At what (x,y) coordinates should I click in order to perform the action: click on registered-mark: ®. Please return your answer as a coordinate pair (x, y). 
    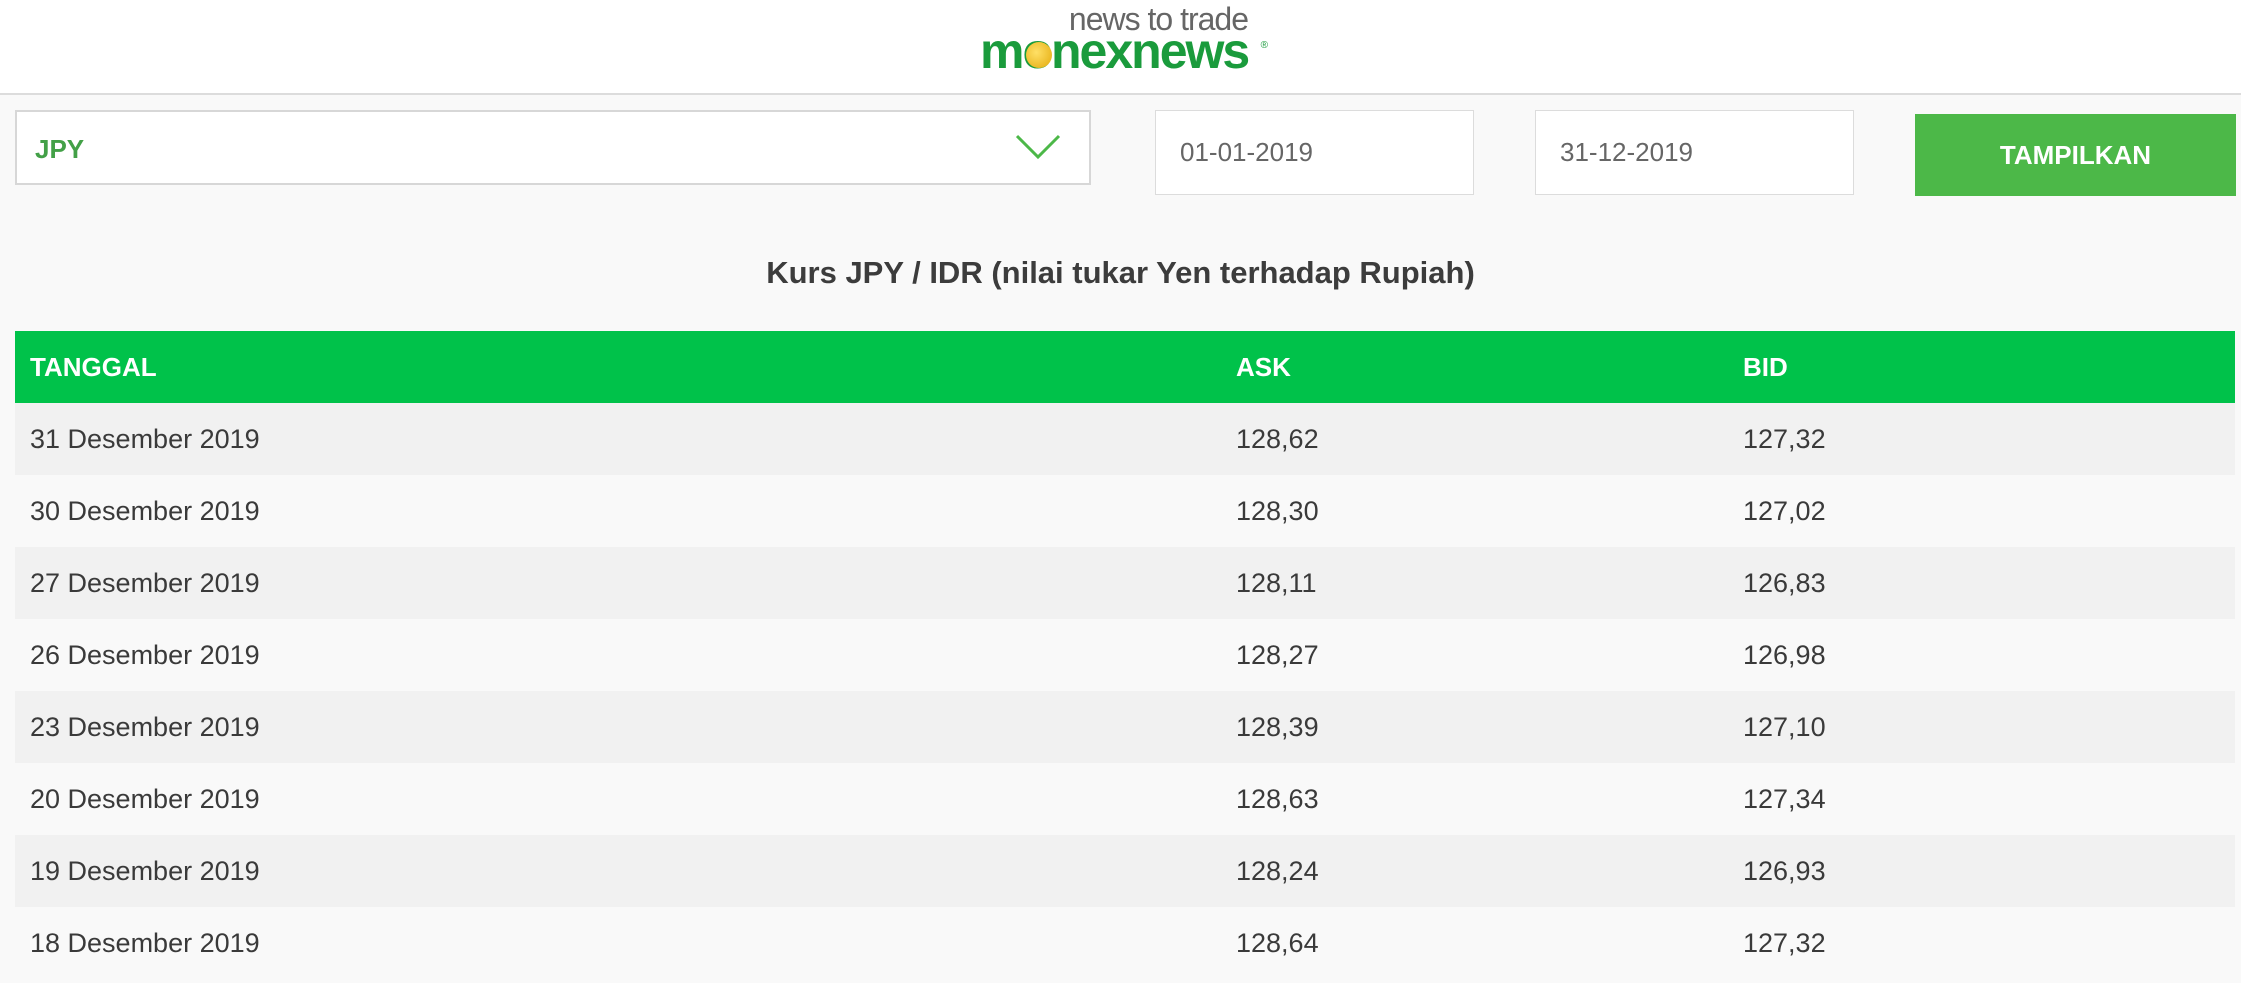
    Looking at the image, I should click on (1264, 45).